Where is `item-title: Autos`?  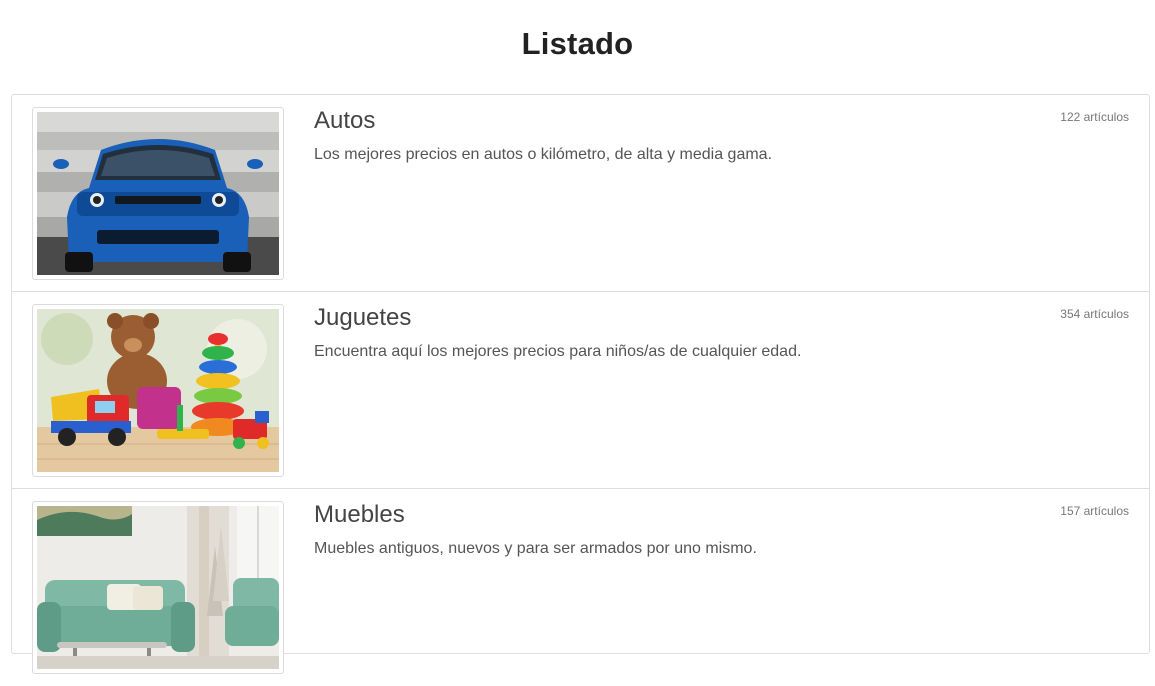 item-title: Autos is located at coordinates (344, 121).